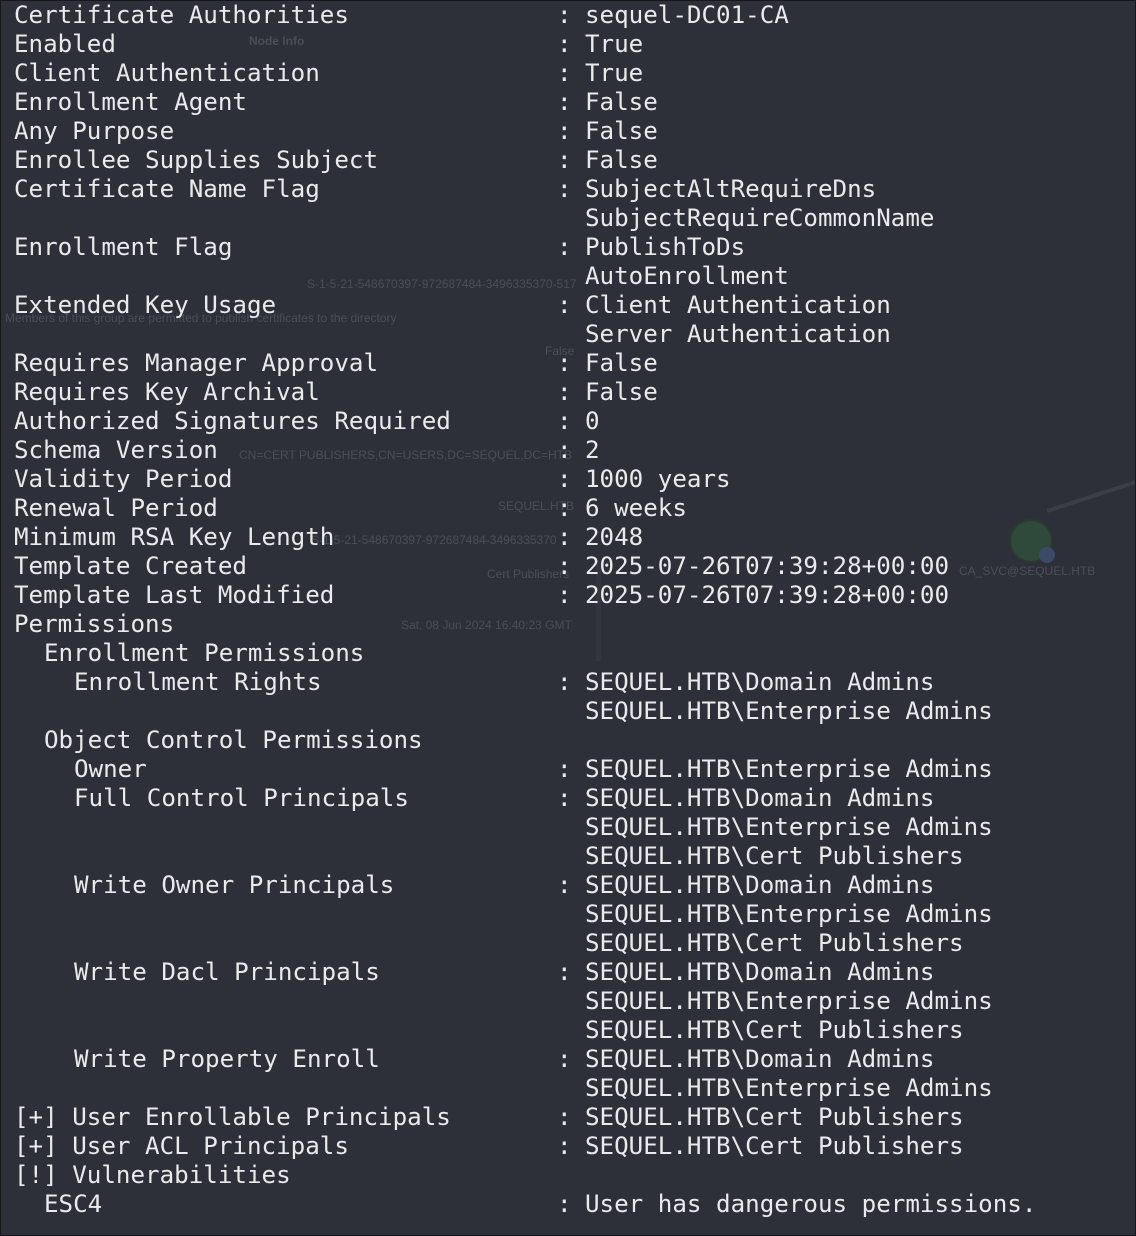  What do you see at coordinates (167, 189) in the screenshot?
I see `output-key: Certificate Name Flag` at bounding box center [167, 189].